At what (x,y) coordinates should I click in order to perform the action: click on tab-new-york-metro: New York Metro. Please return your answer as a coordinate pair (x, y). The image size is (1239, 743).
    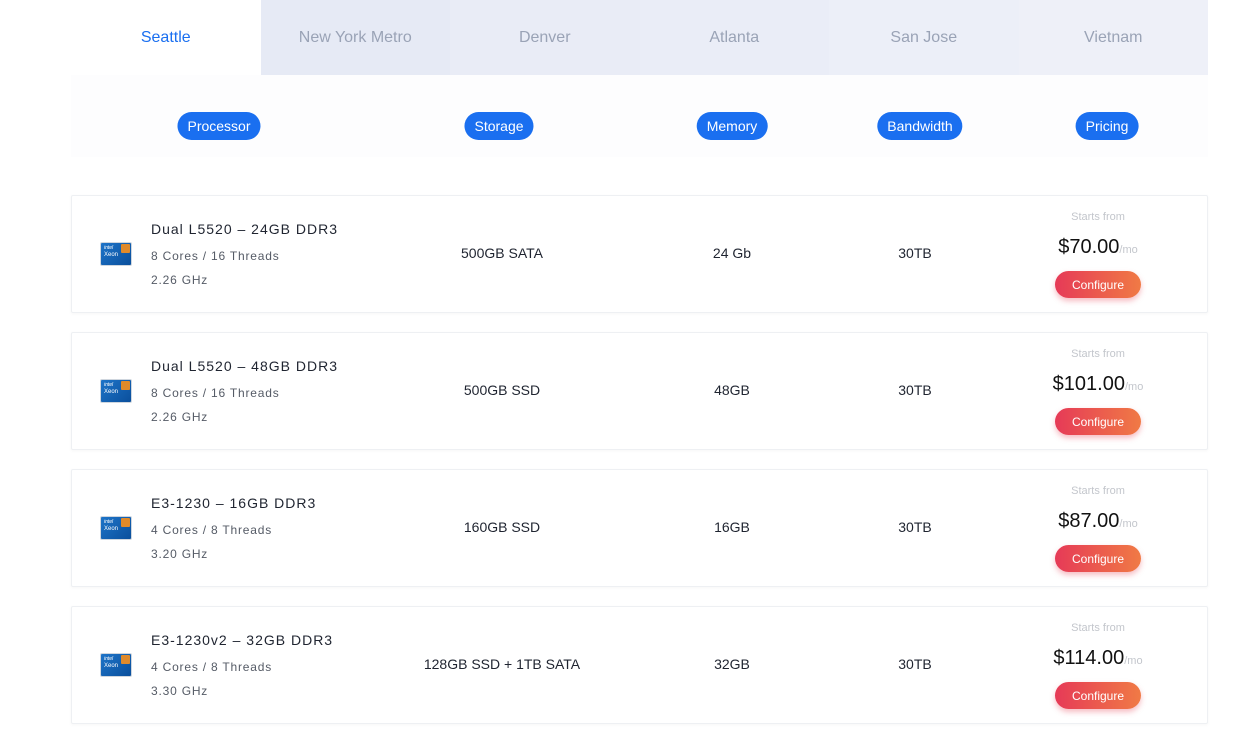
    Looking at the image, I should click on (355, 37).